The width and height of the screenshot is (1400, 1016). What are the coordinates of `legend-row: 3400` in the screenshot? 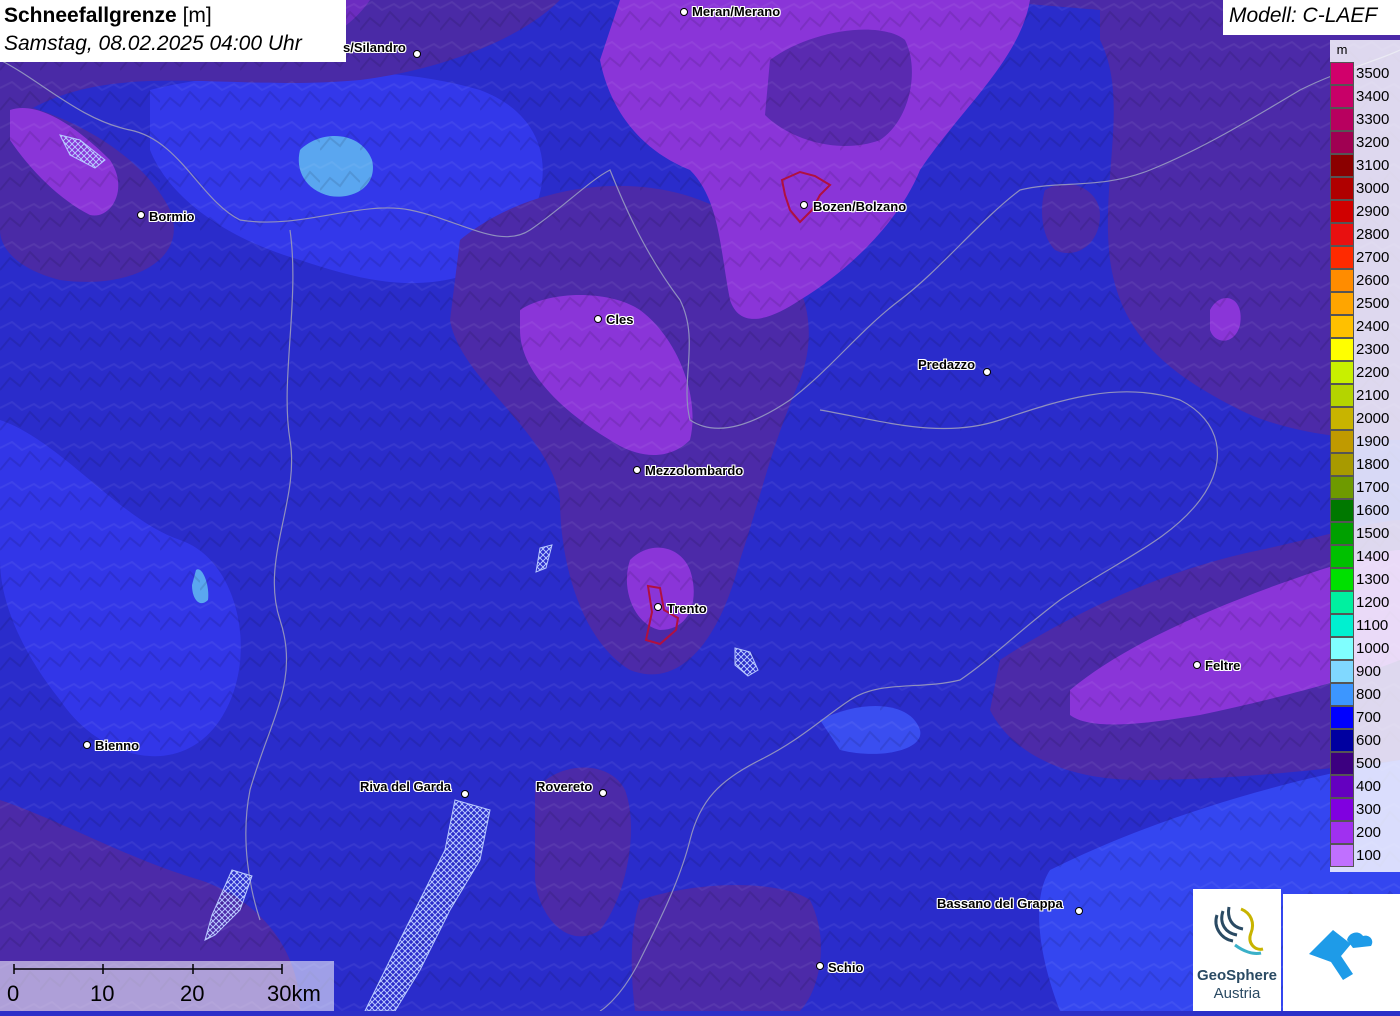 It's located at (1365, 96).